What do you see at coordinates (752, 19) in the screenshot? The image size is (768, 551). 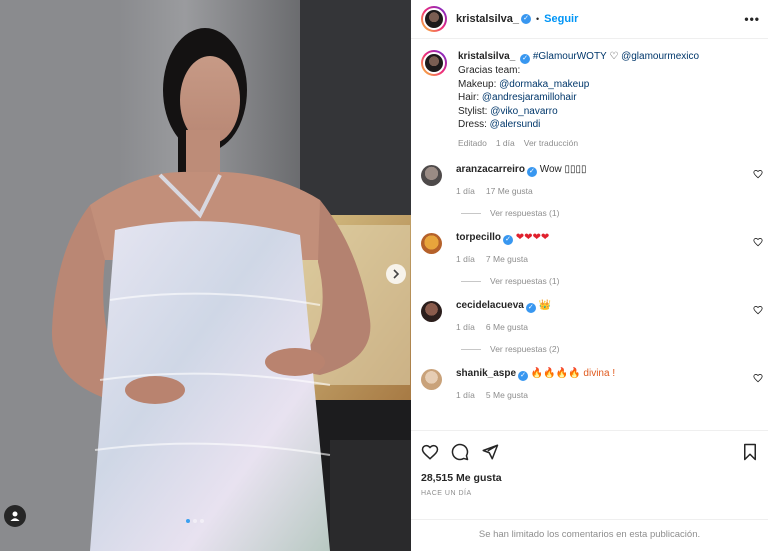 I see `more-options-icon: •••` at bounding box center [752, 19].